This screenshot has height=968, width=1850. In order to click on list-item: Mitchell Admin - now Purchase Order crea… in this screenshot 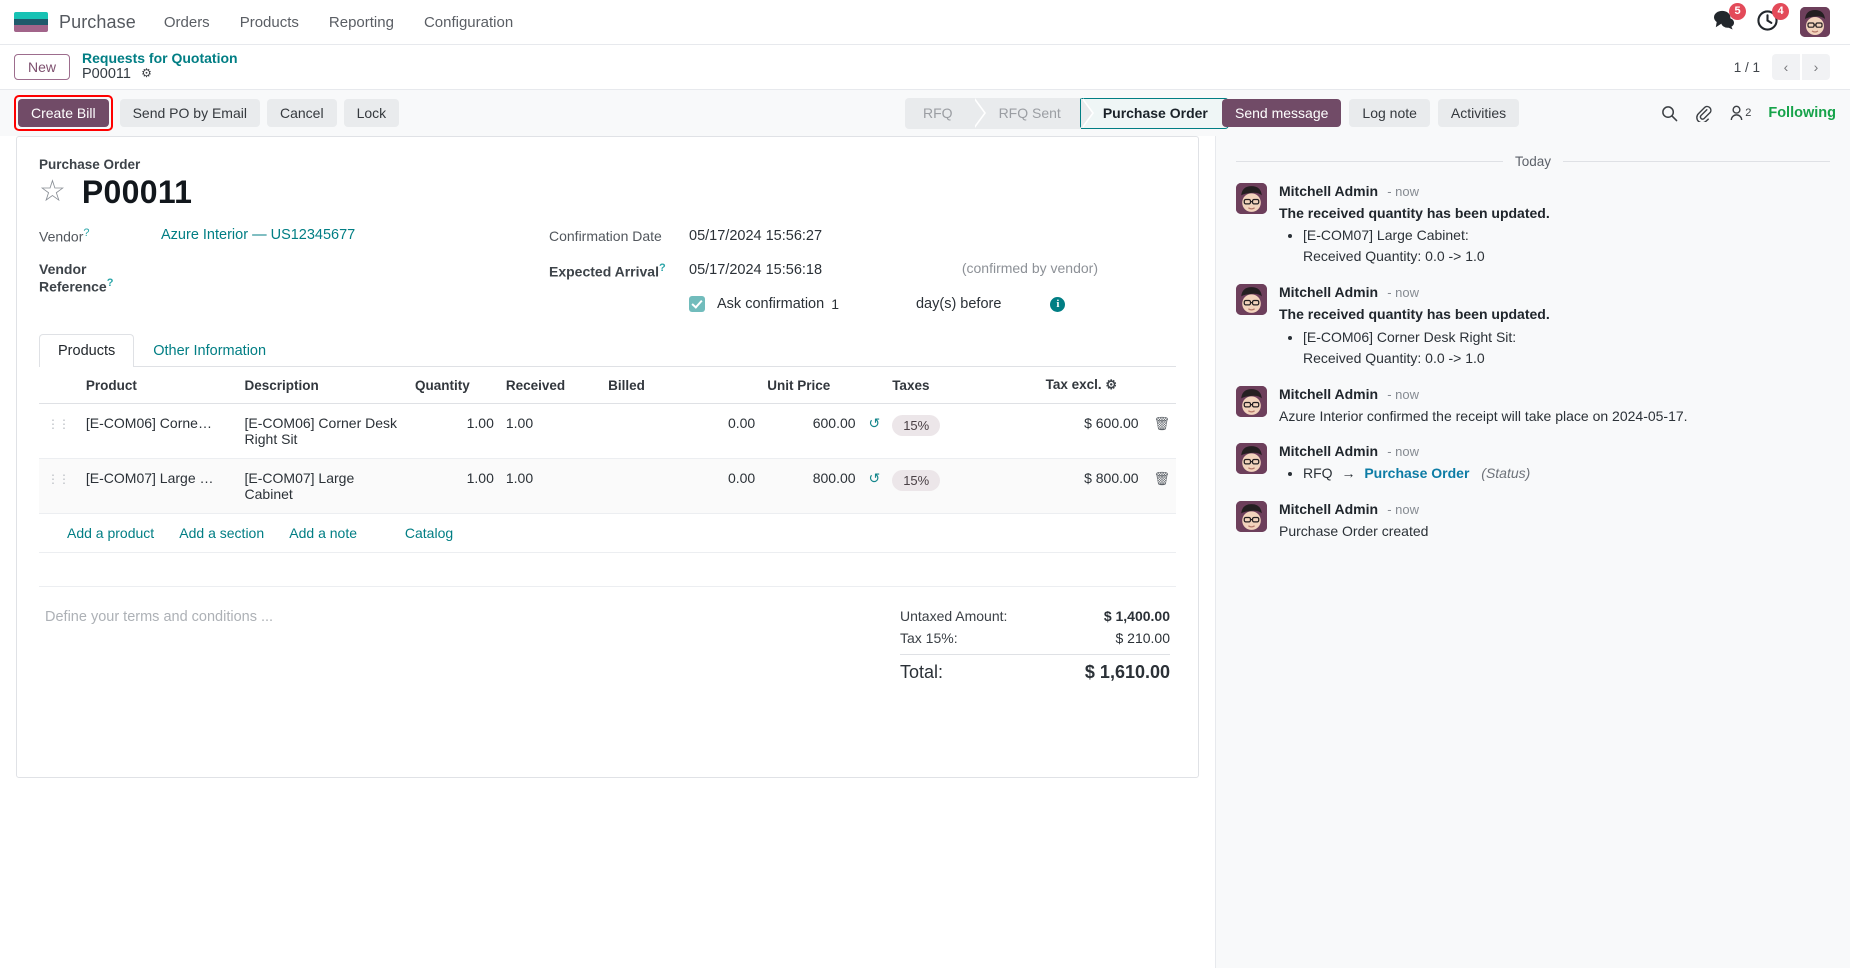, I will do `click(1533, 520)`.